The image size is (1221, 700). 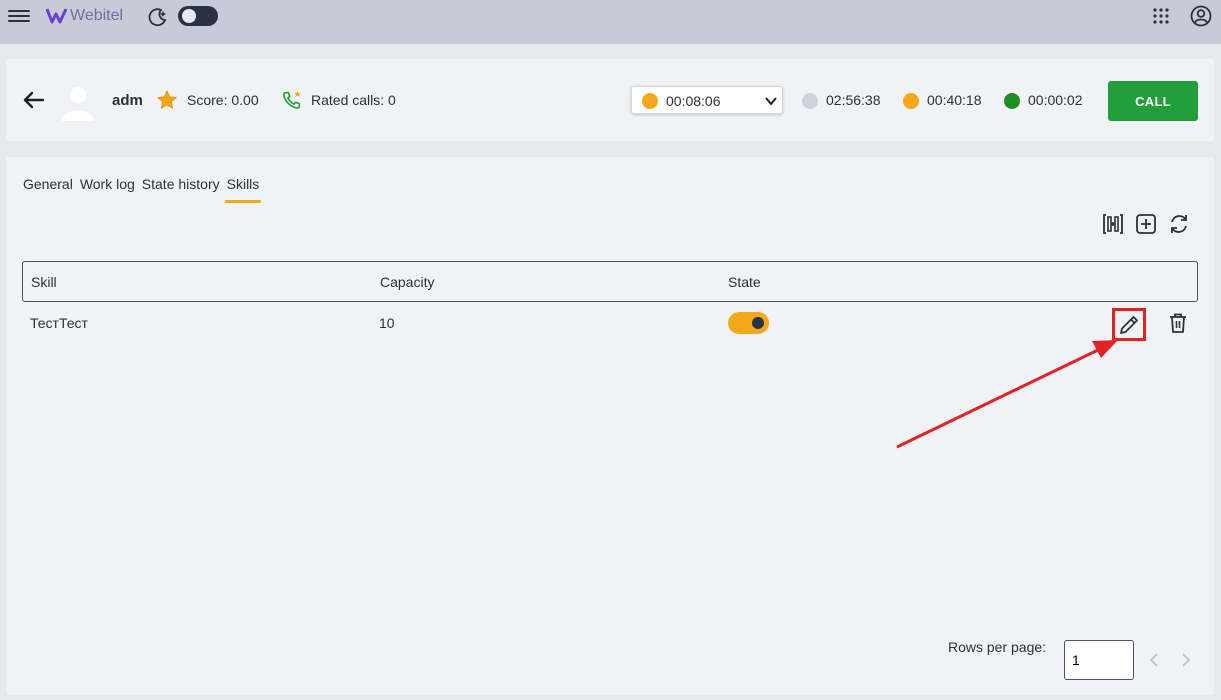 What do you see at coordinates (48, 188) in the screenshot?
I see `tab-general: General` at bounding box center [48, 188].